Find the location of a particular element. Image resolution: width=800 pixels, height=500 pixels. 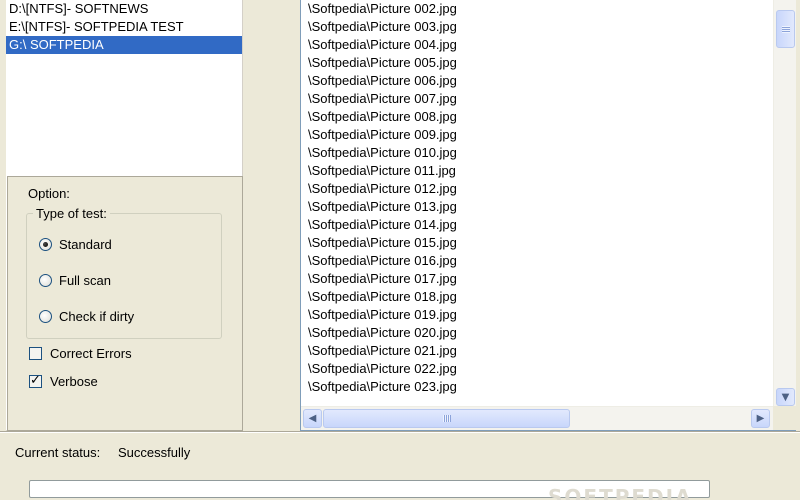

radio-standard: Standard is located at coordinates (75, 244).